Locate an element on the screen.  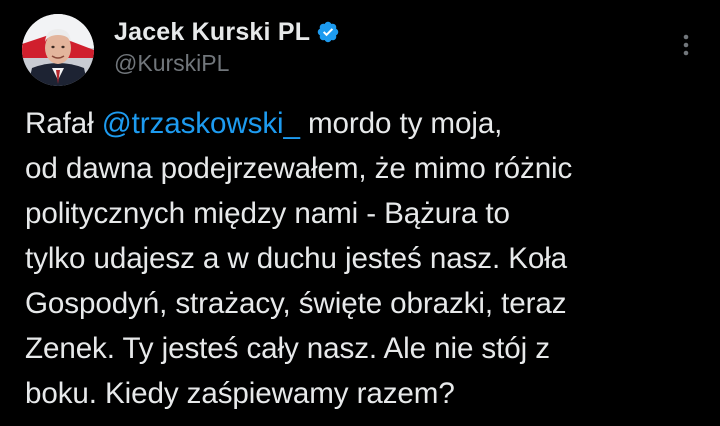
avatar-image is located at coordinates (58, 50).